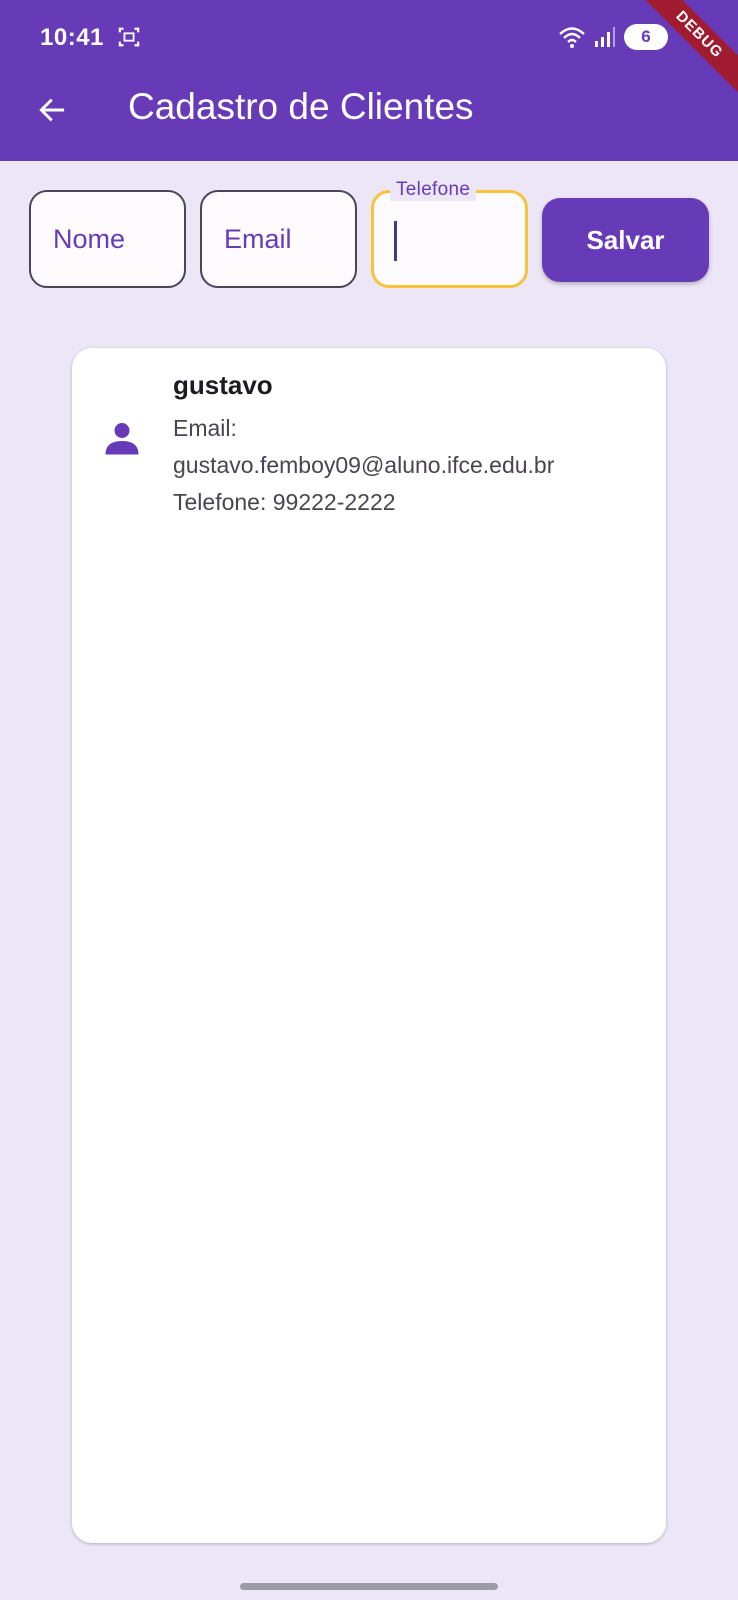 The image size is (738, 1600). I want to click on home-indicator, so click(369, 1586).